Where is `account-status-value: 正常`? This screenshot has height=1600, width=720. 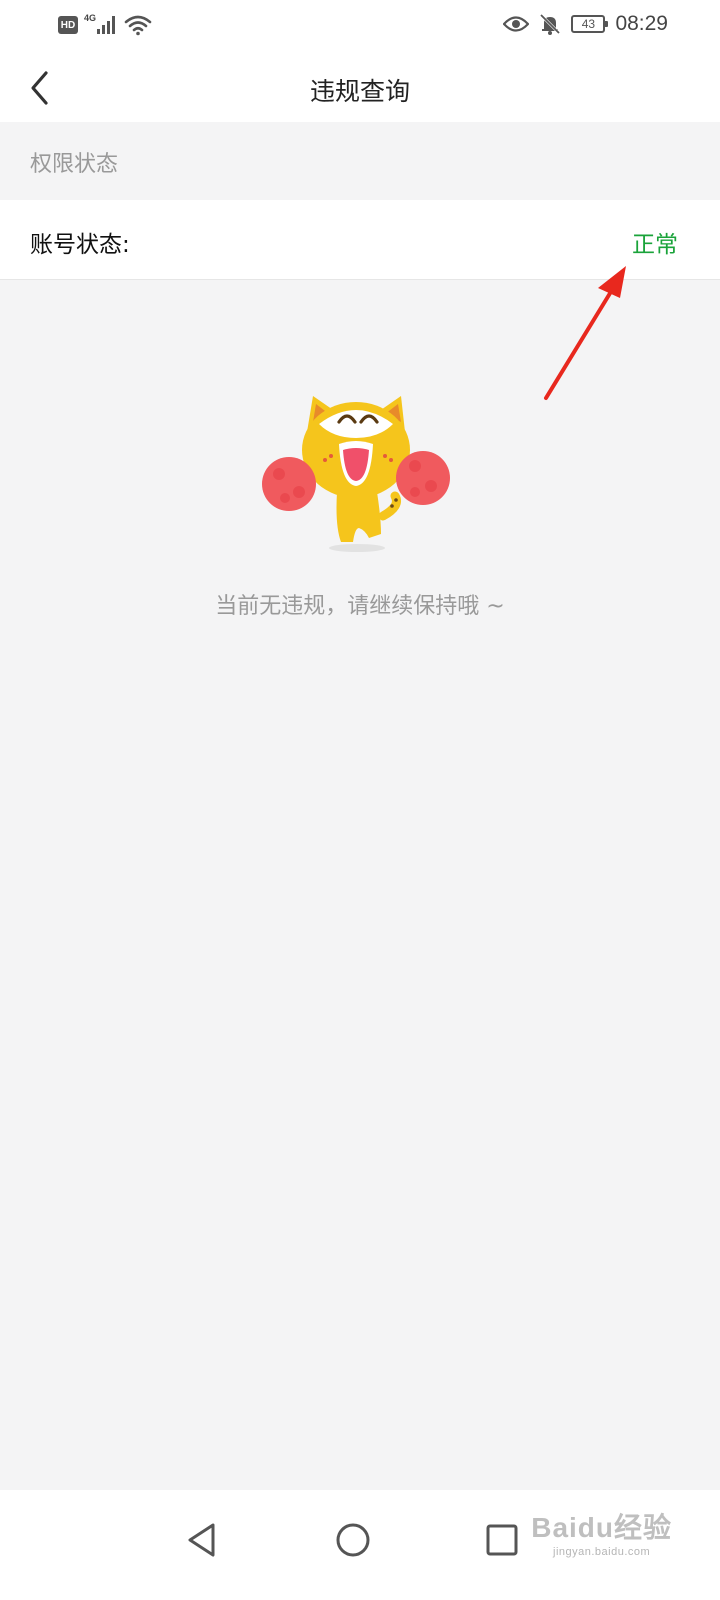 account-status-value: 正常 is located at coordinates (655, 245).